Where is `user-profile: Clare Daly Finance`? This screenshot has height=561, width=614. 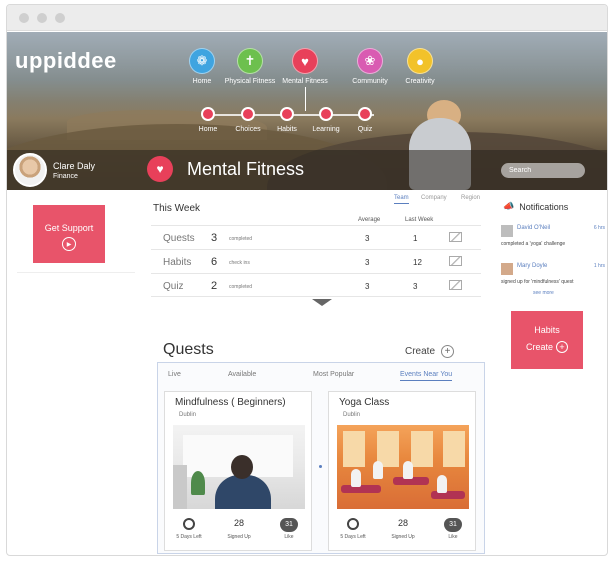
user-profile: Clare Daly Finance is located at coordinates (54, 170).